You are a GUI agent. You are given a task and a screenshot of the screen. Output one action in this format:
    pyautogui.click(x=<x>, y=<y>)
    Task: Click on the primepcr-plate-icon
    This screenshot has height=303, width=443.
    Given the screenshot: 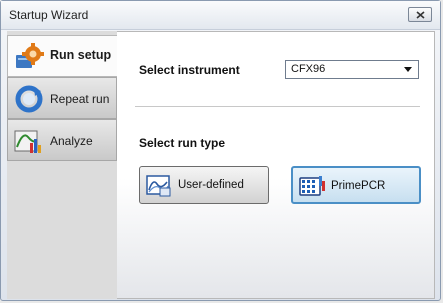 What is the action you would take?
    pyautogui.click(x=312, y=186)
    